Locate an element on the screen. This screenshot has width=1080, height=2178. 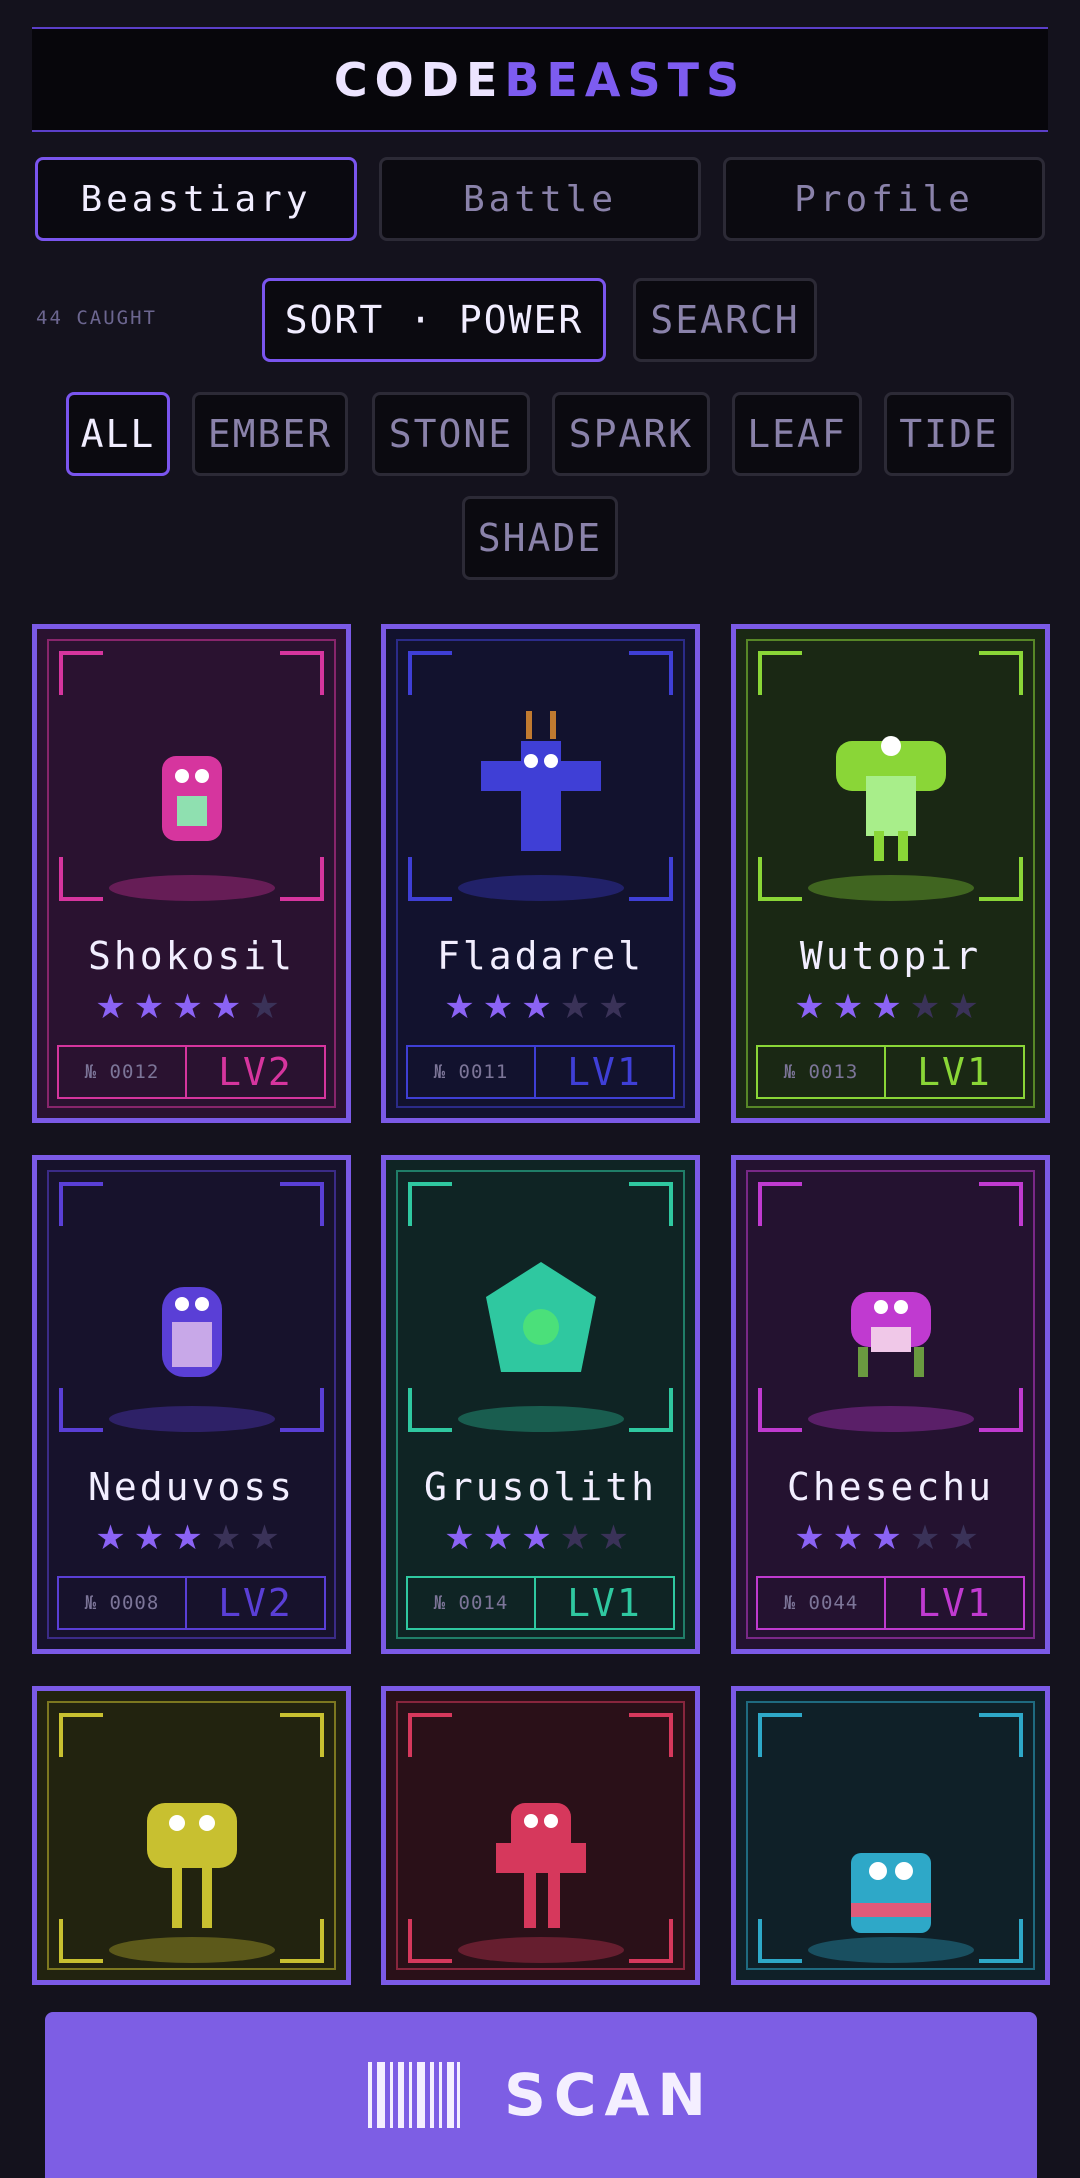
beast-card: Neduvoss ★★★★★ № 0008 LV2 is located at coordinates (191, 1404).